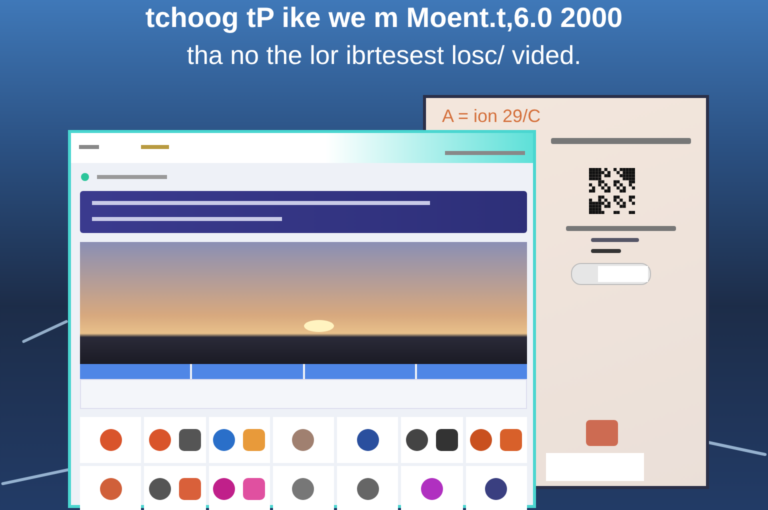  What do you see at coordinates (384, 18) in the screenshot?
I see `headline: tchoog tP ike we m Moent.t,6.0 2000` at bounding box center [384, 18].